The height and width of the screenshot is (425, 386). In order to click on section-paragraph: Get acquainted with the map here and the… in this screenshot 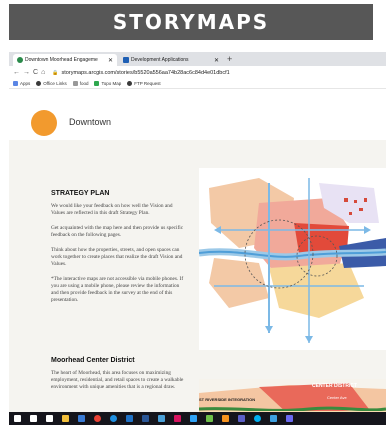, I will do `click(117, 231)`.